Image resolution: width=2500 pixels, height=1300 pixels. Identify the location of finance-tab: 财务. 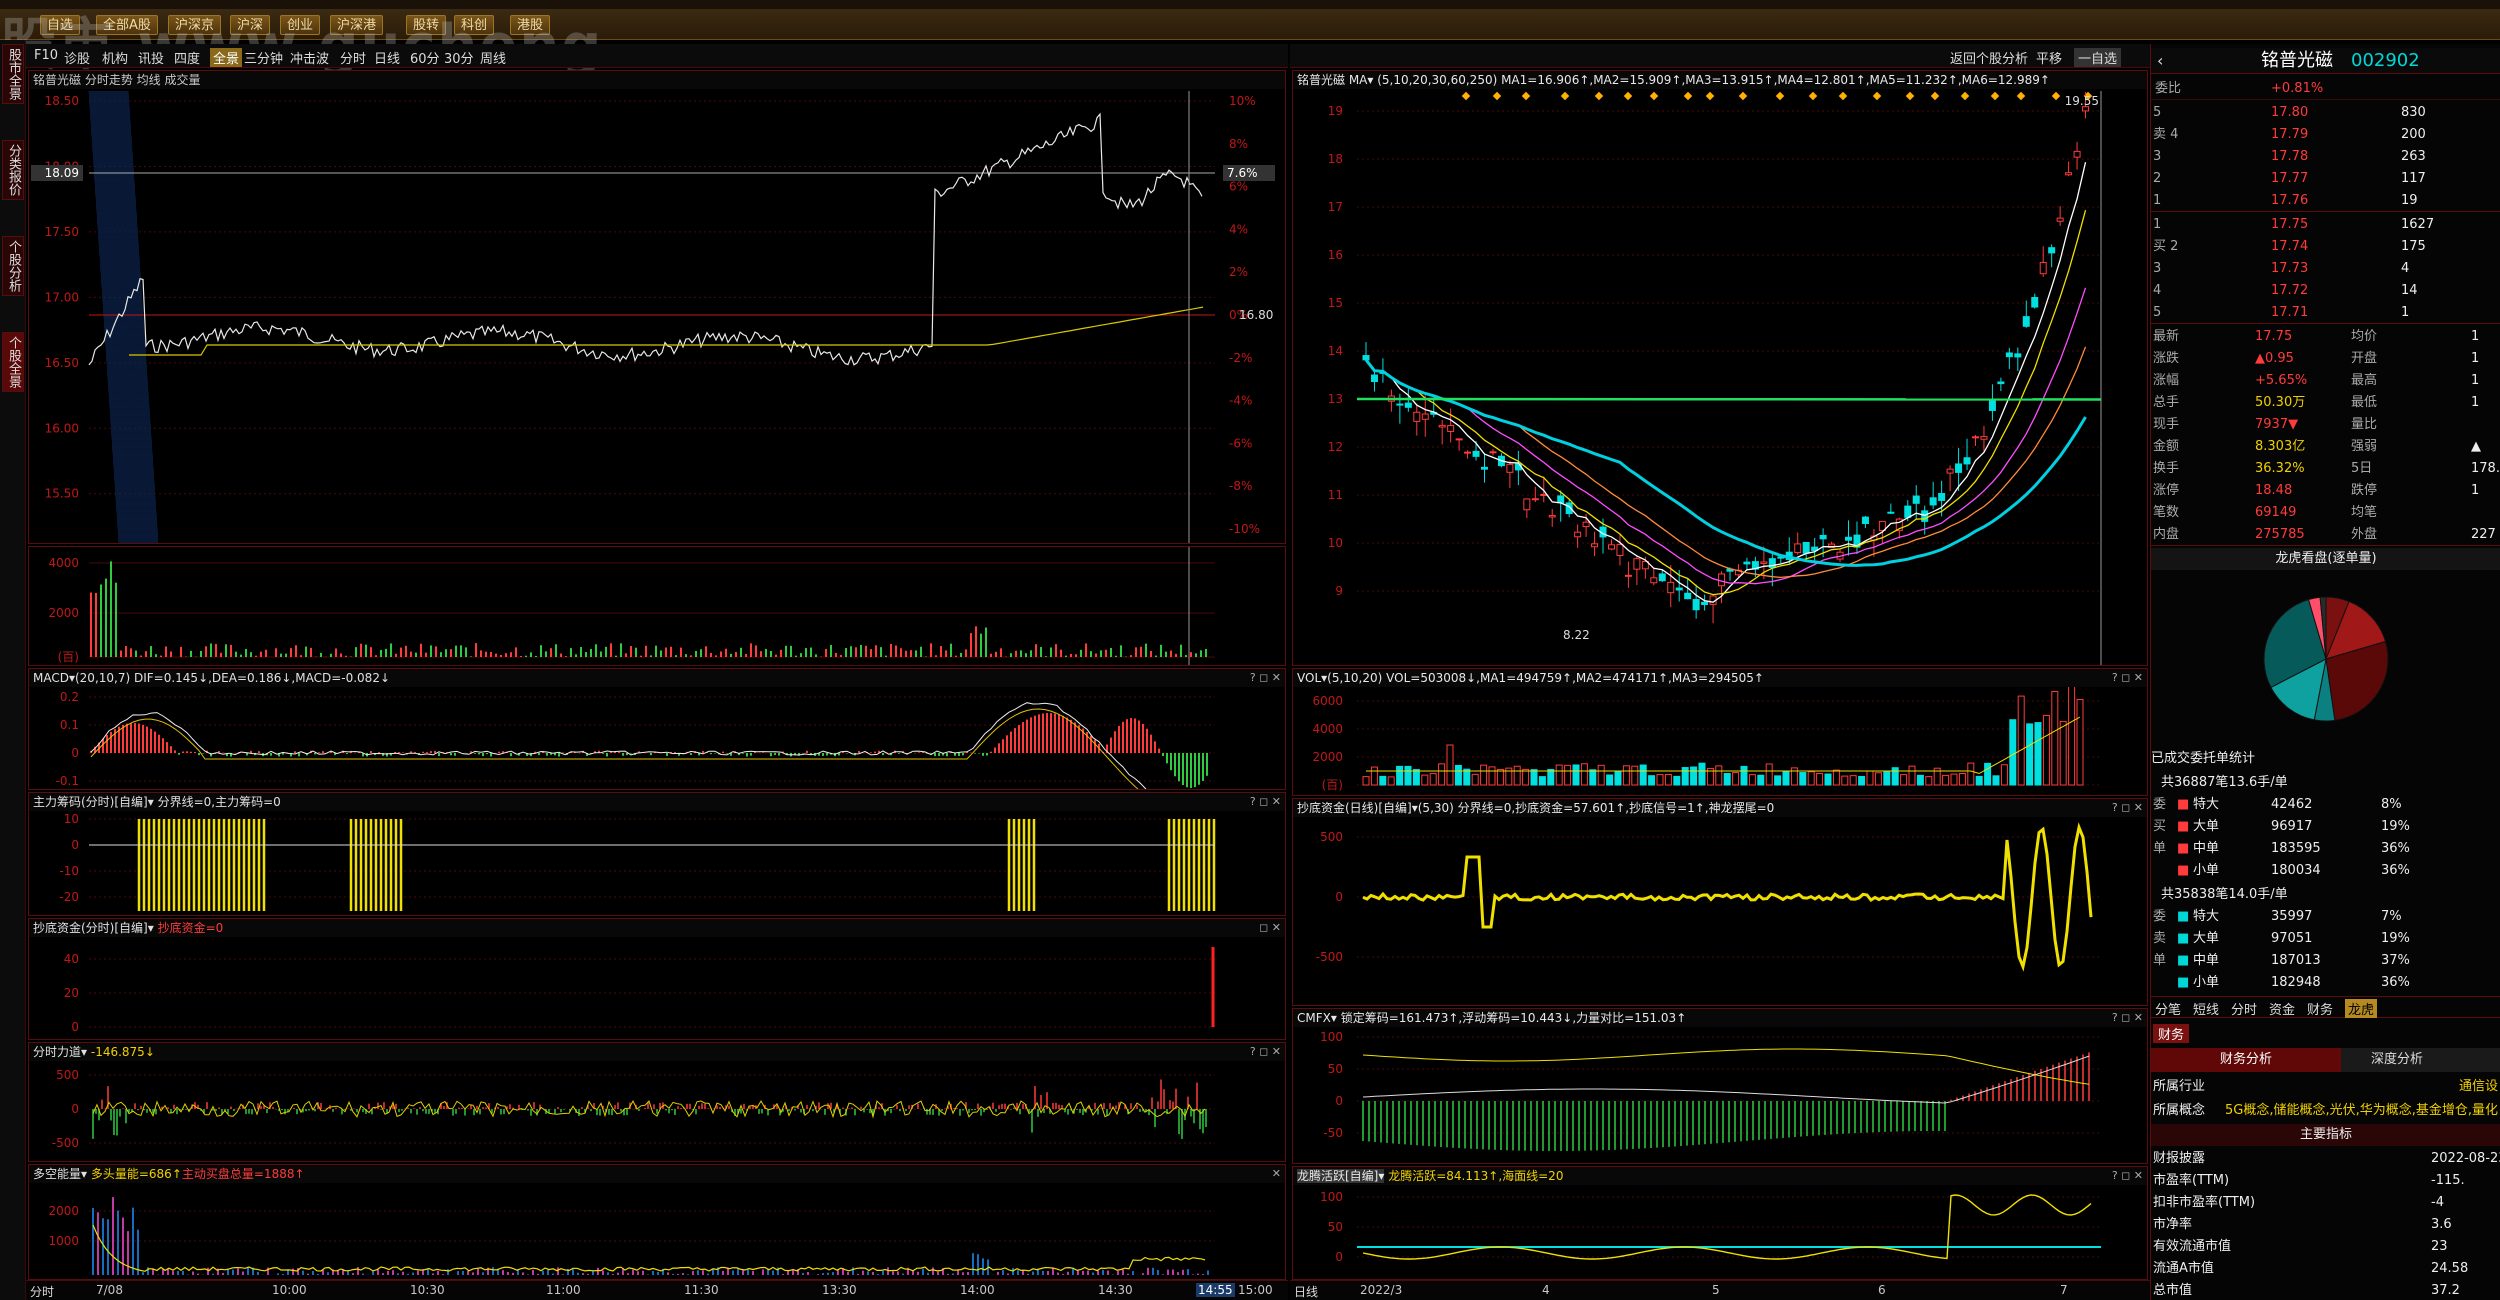
(2171, 1033).